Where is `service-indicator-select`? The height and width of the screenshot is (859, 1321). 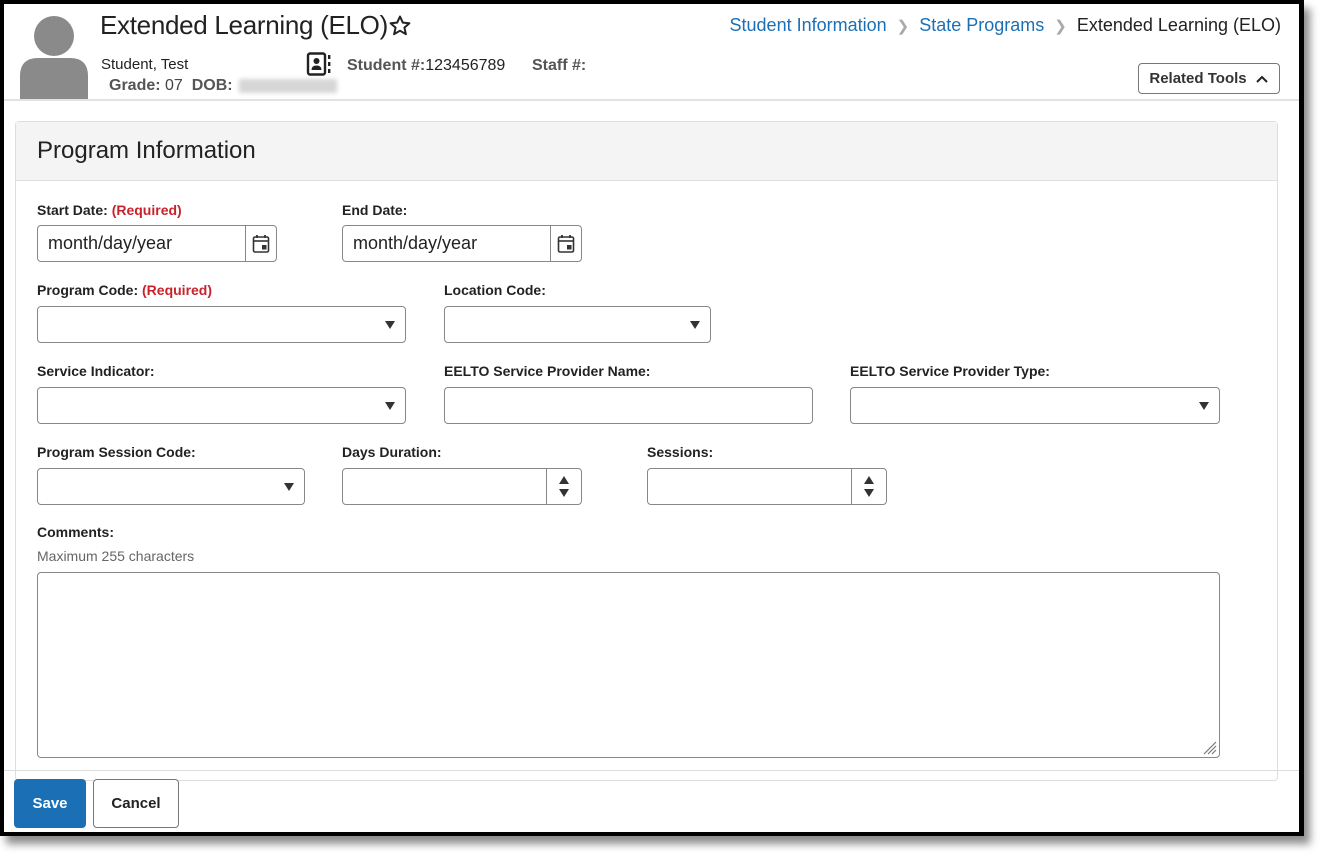 service-indicator-select is located at coordinates (221, 405).